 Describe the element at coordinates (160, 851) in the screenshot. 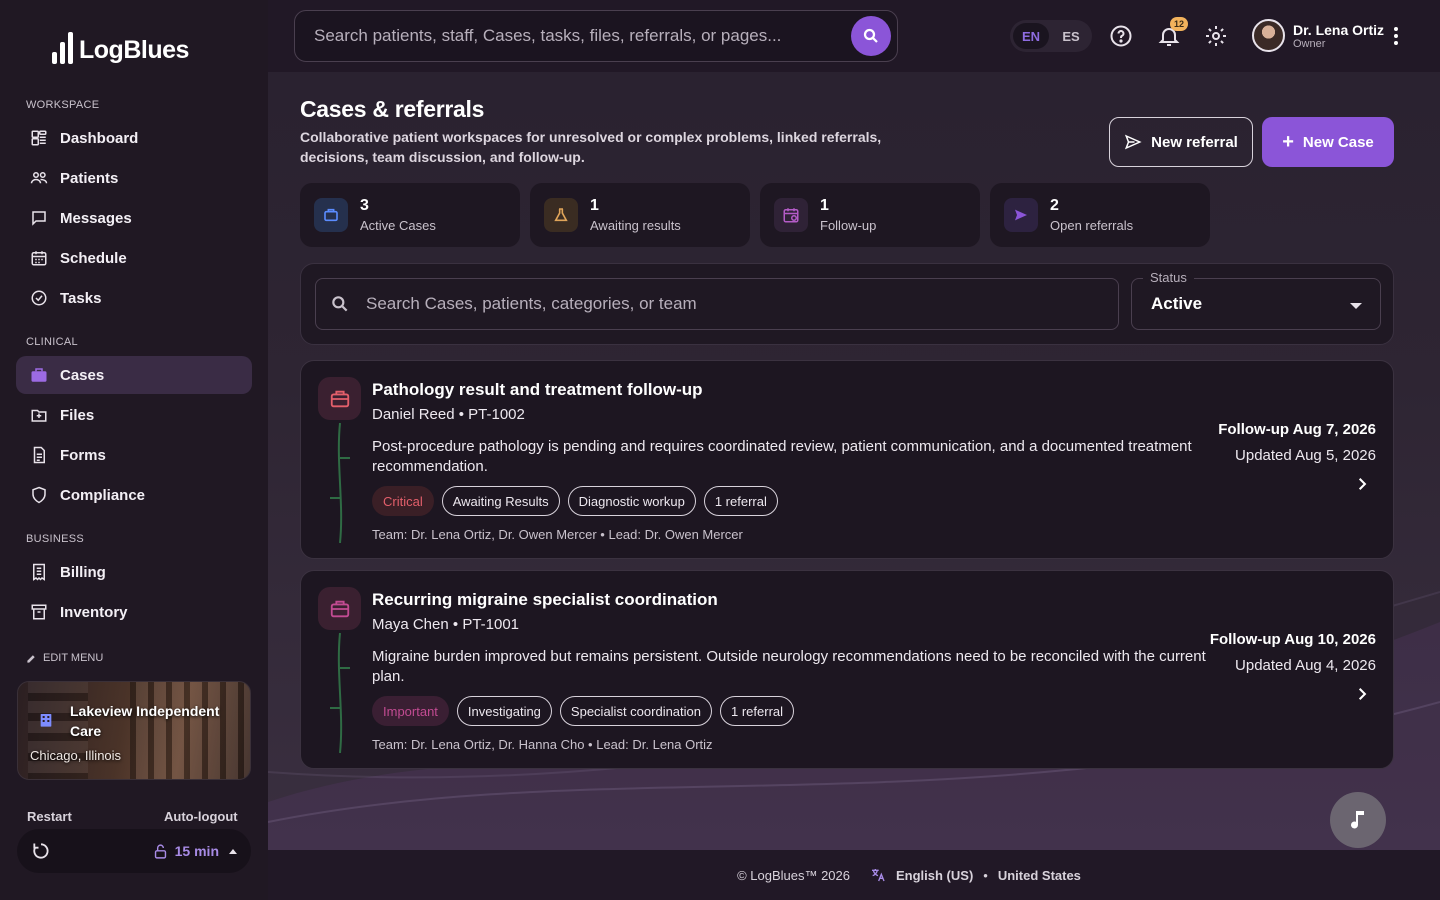

I see `lock-icon` at that location.